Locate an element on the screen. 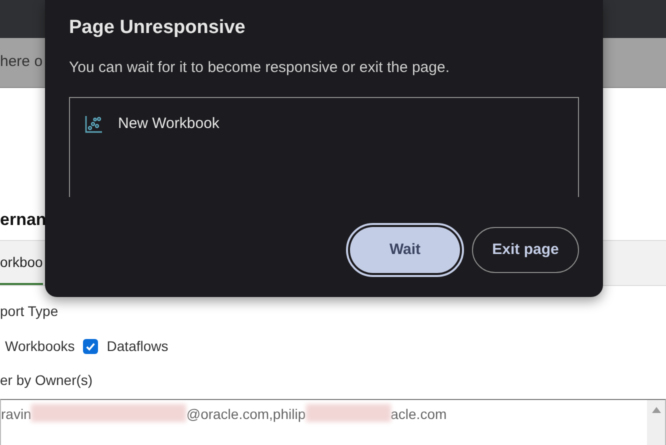 This screenshot has height=445, width=666. section-heading: ernan is located at coordinates (23, 220).